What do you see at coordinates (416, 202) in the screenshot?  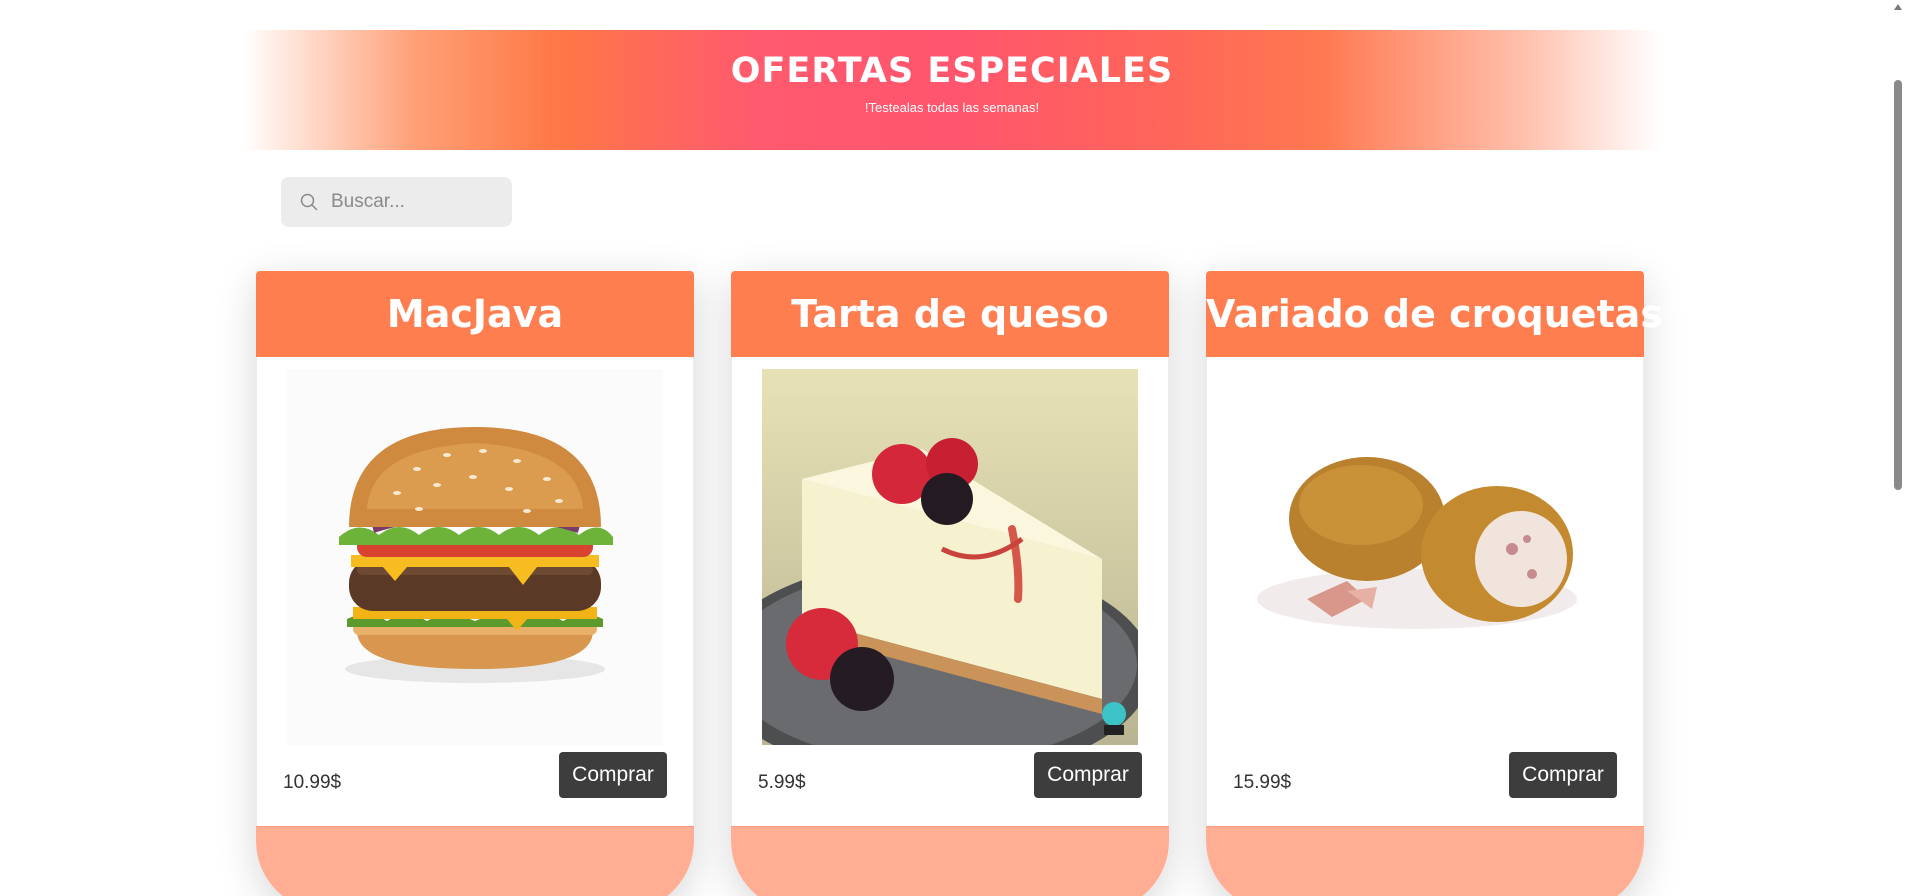 I see `search-input` at bounding box center [416, 202].